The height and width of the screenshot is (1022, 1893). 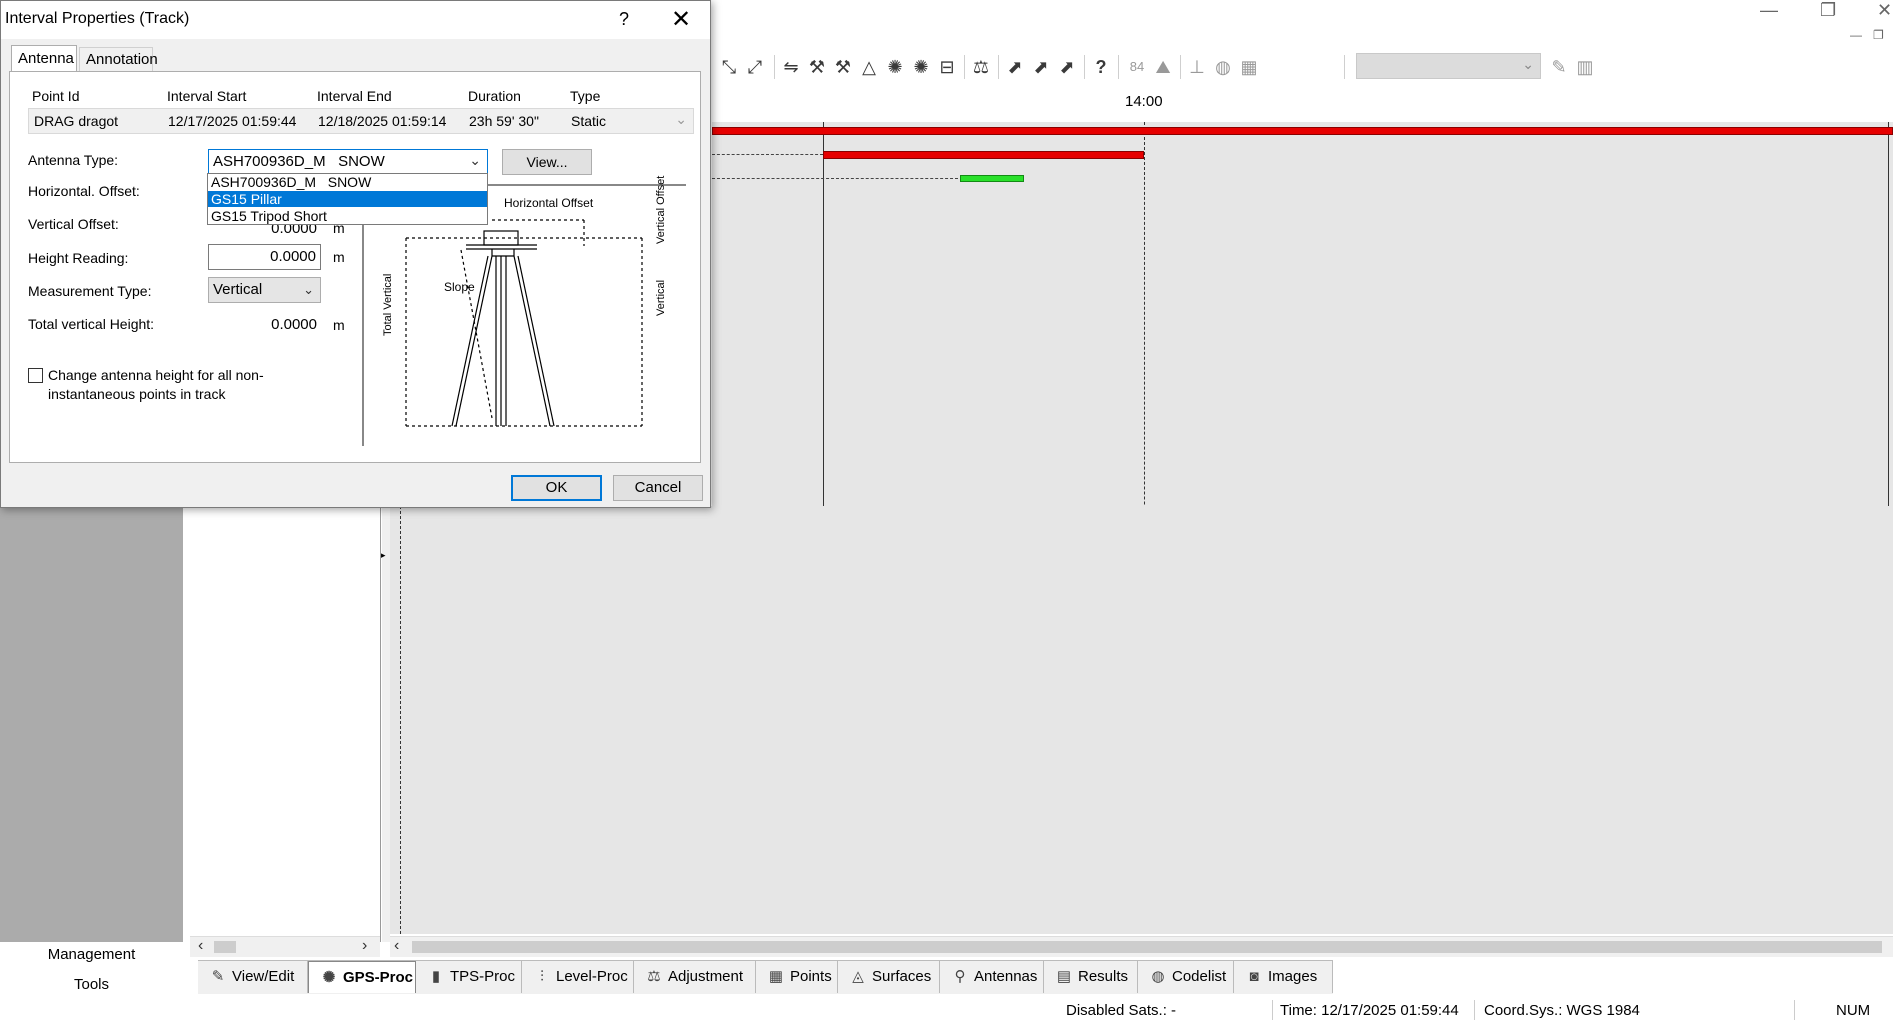 What do you see at coordinates (264, 257) in the screenshot?
I see `height-reading-input: 0.0000` at bounding box center [264, 257].